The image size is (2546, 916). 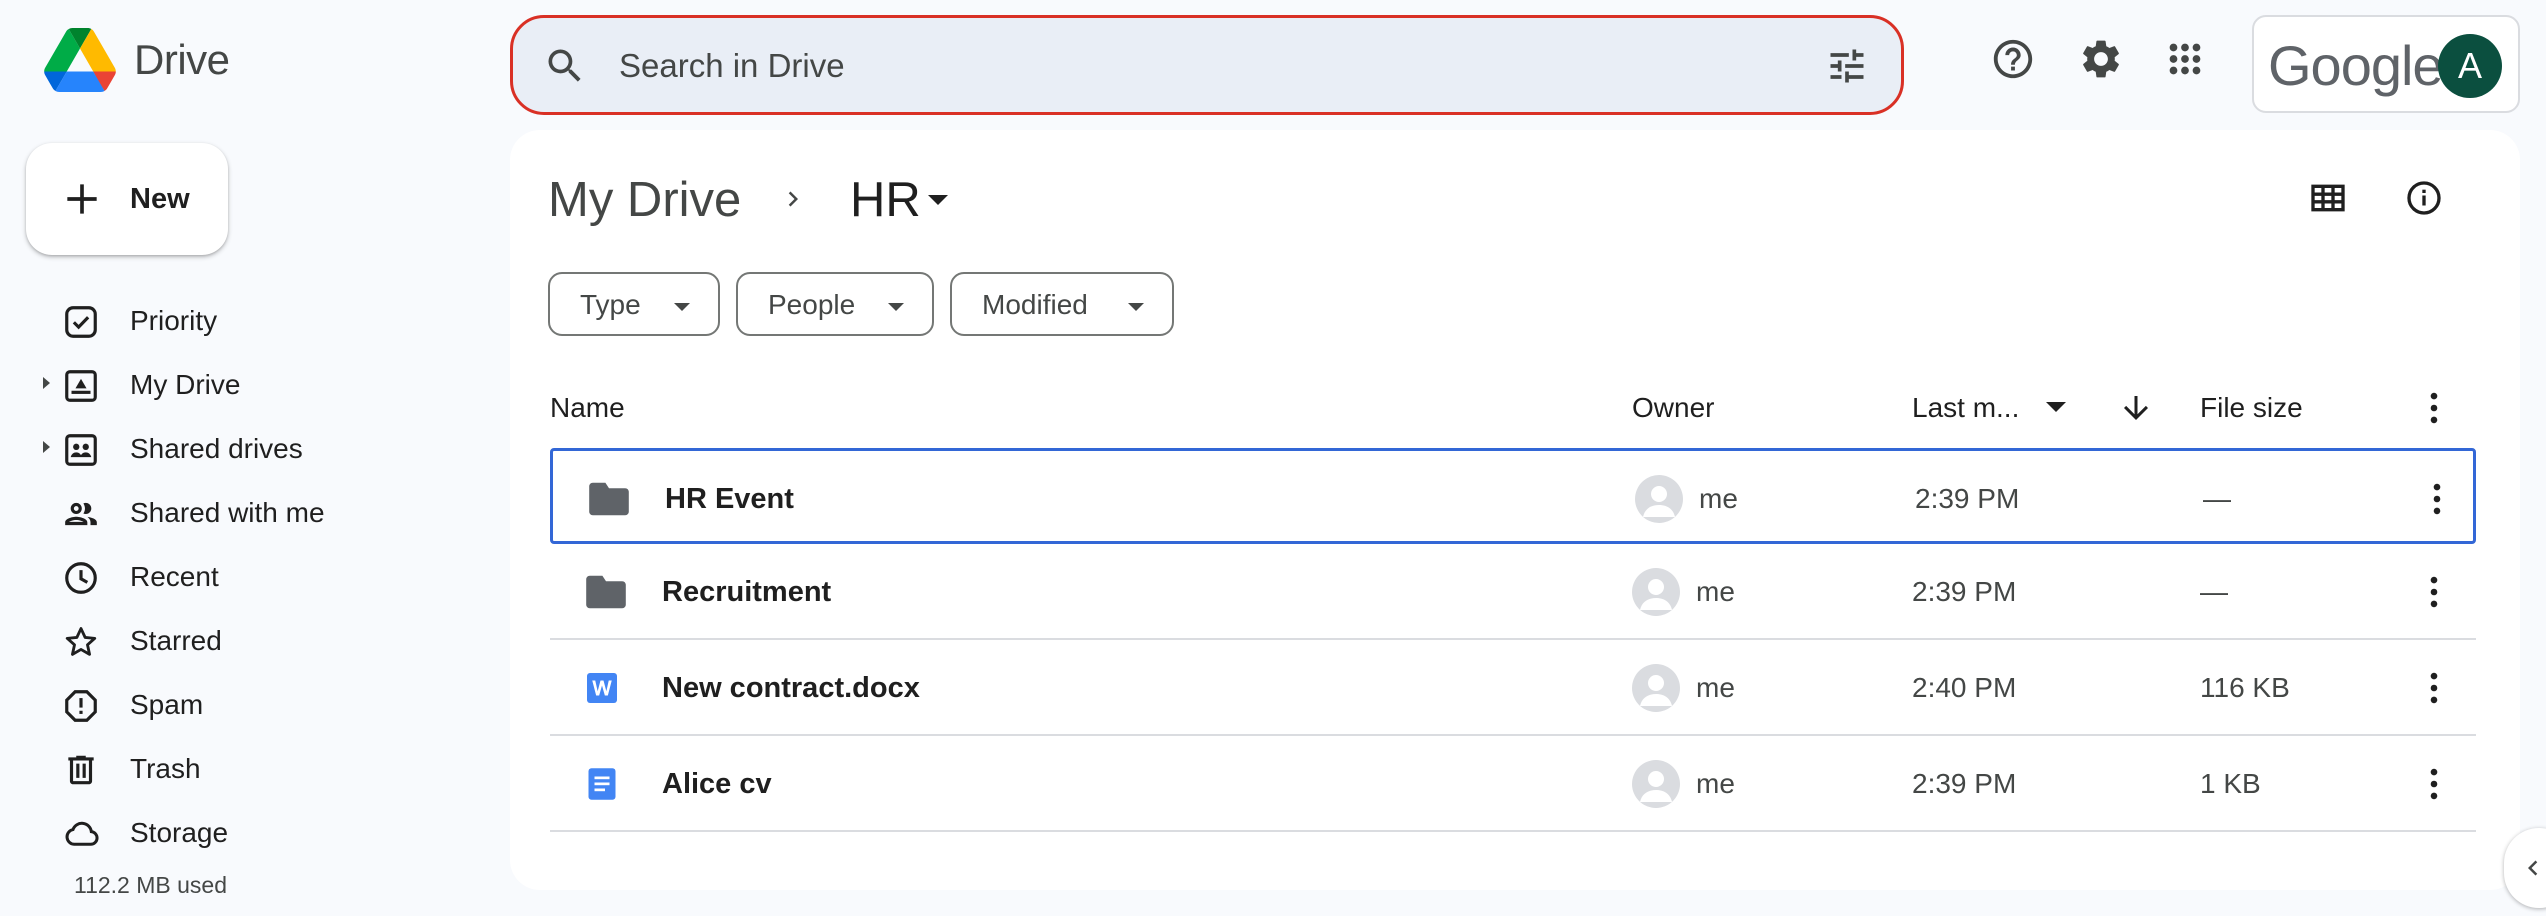 What do you see at coordinates (1035, 304) in the screenshot?
I see `modified-filter-label: Modified` at bounding box center [1035, 304].